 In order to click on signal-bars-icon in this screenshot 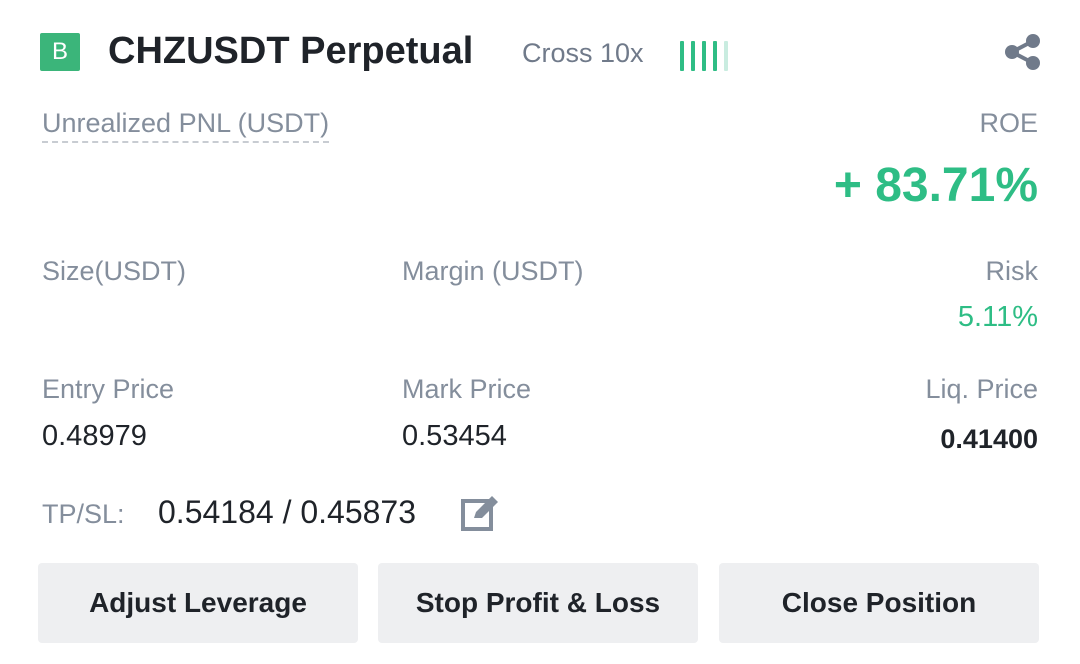, I will do `click(704, 52)`.